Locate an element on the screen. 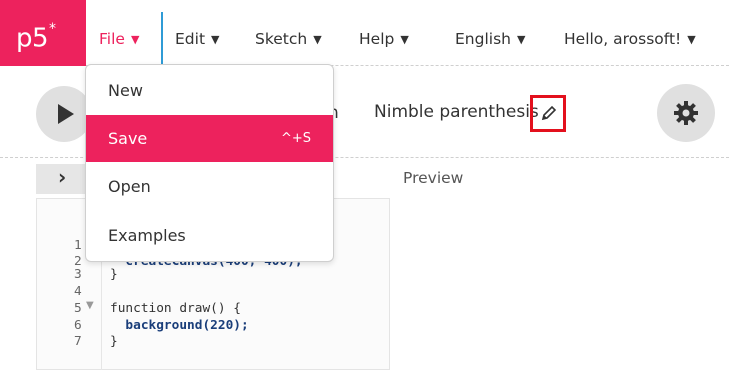  play-icon is located at coordinates (66, 114).